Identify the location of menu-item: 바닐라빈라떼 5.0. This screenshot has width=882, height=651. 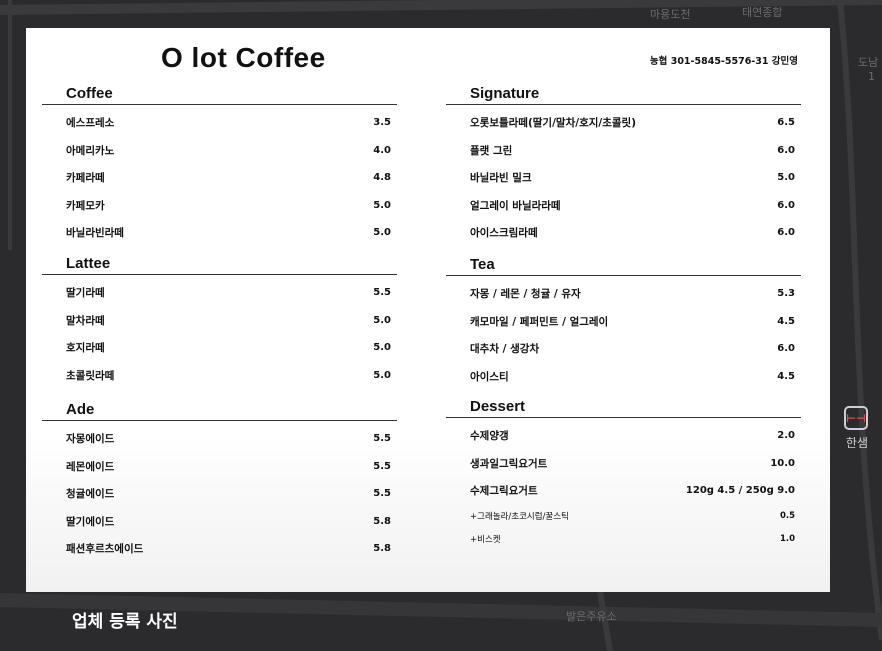
(219, 233).